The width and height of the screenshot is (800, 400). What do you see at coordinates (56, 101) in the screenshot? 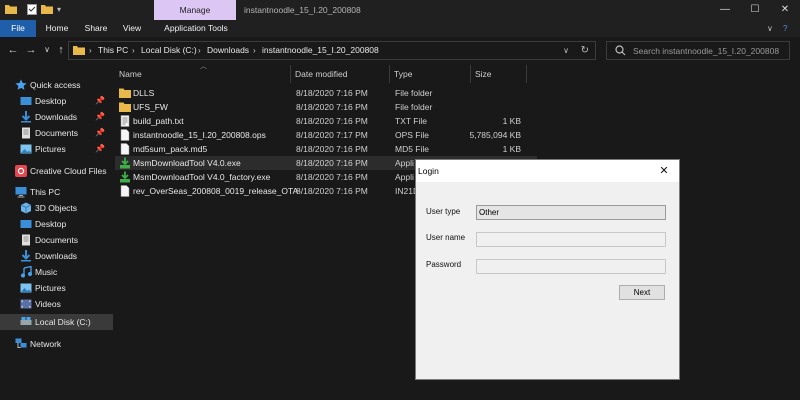
I see `sidebar-item-desktop-pinned: Desktop 📌` at bounding box center [56, 101].